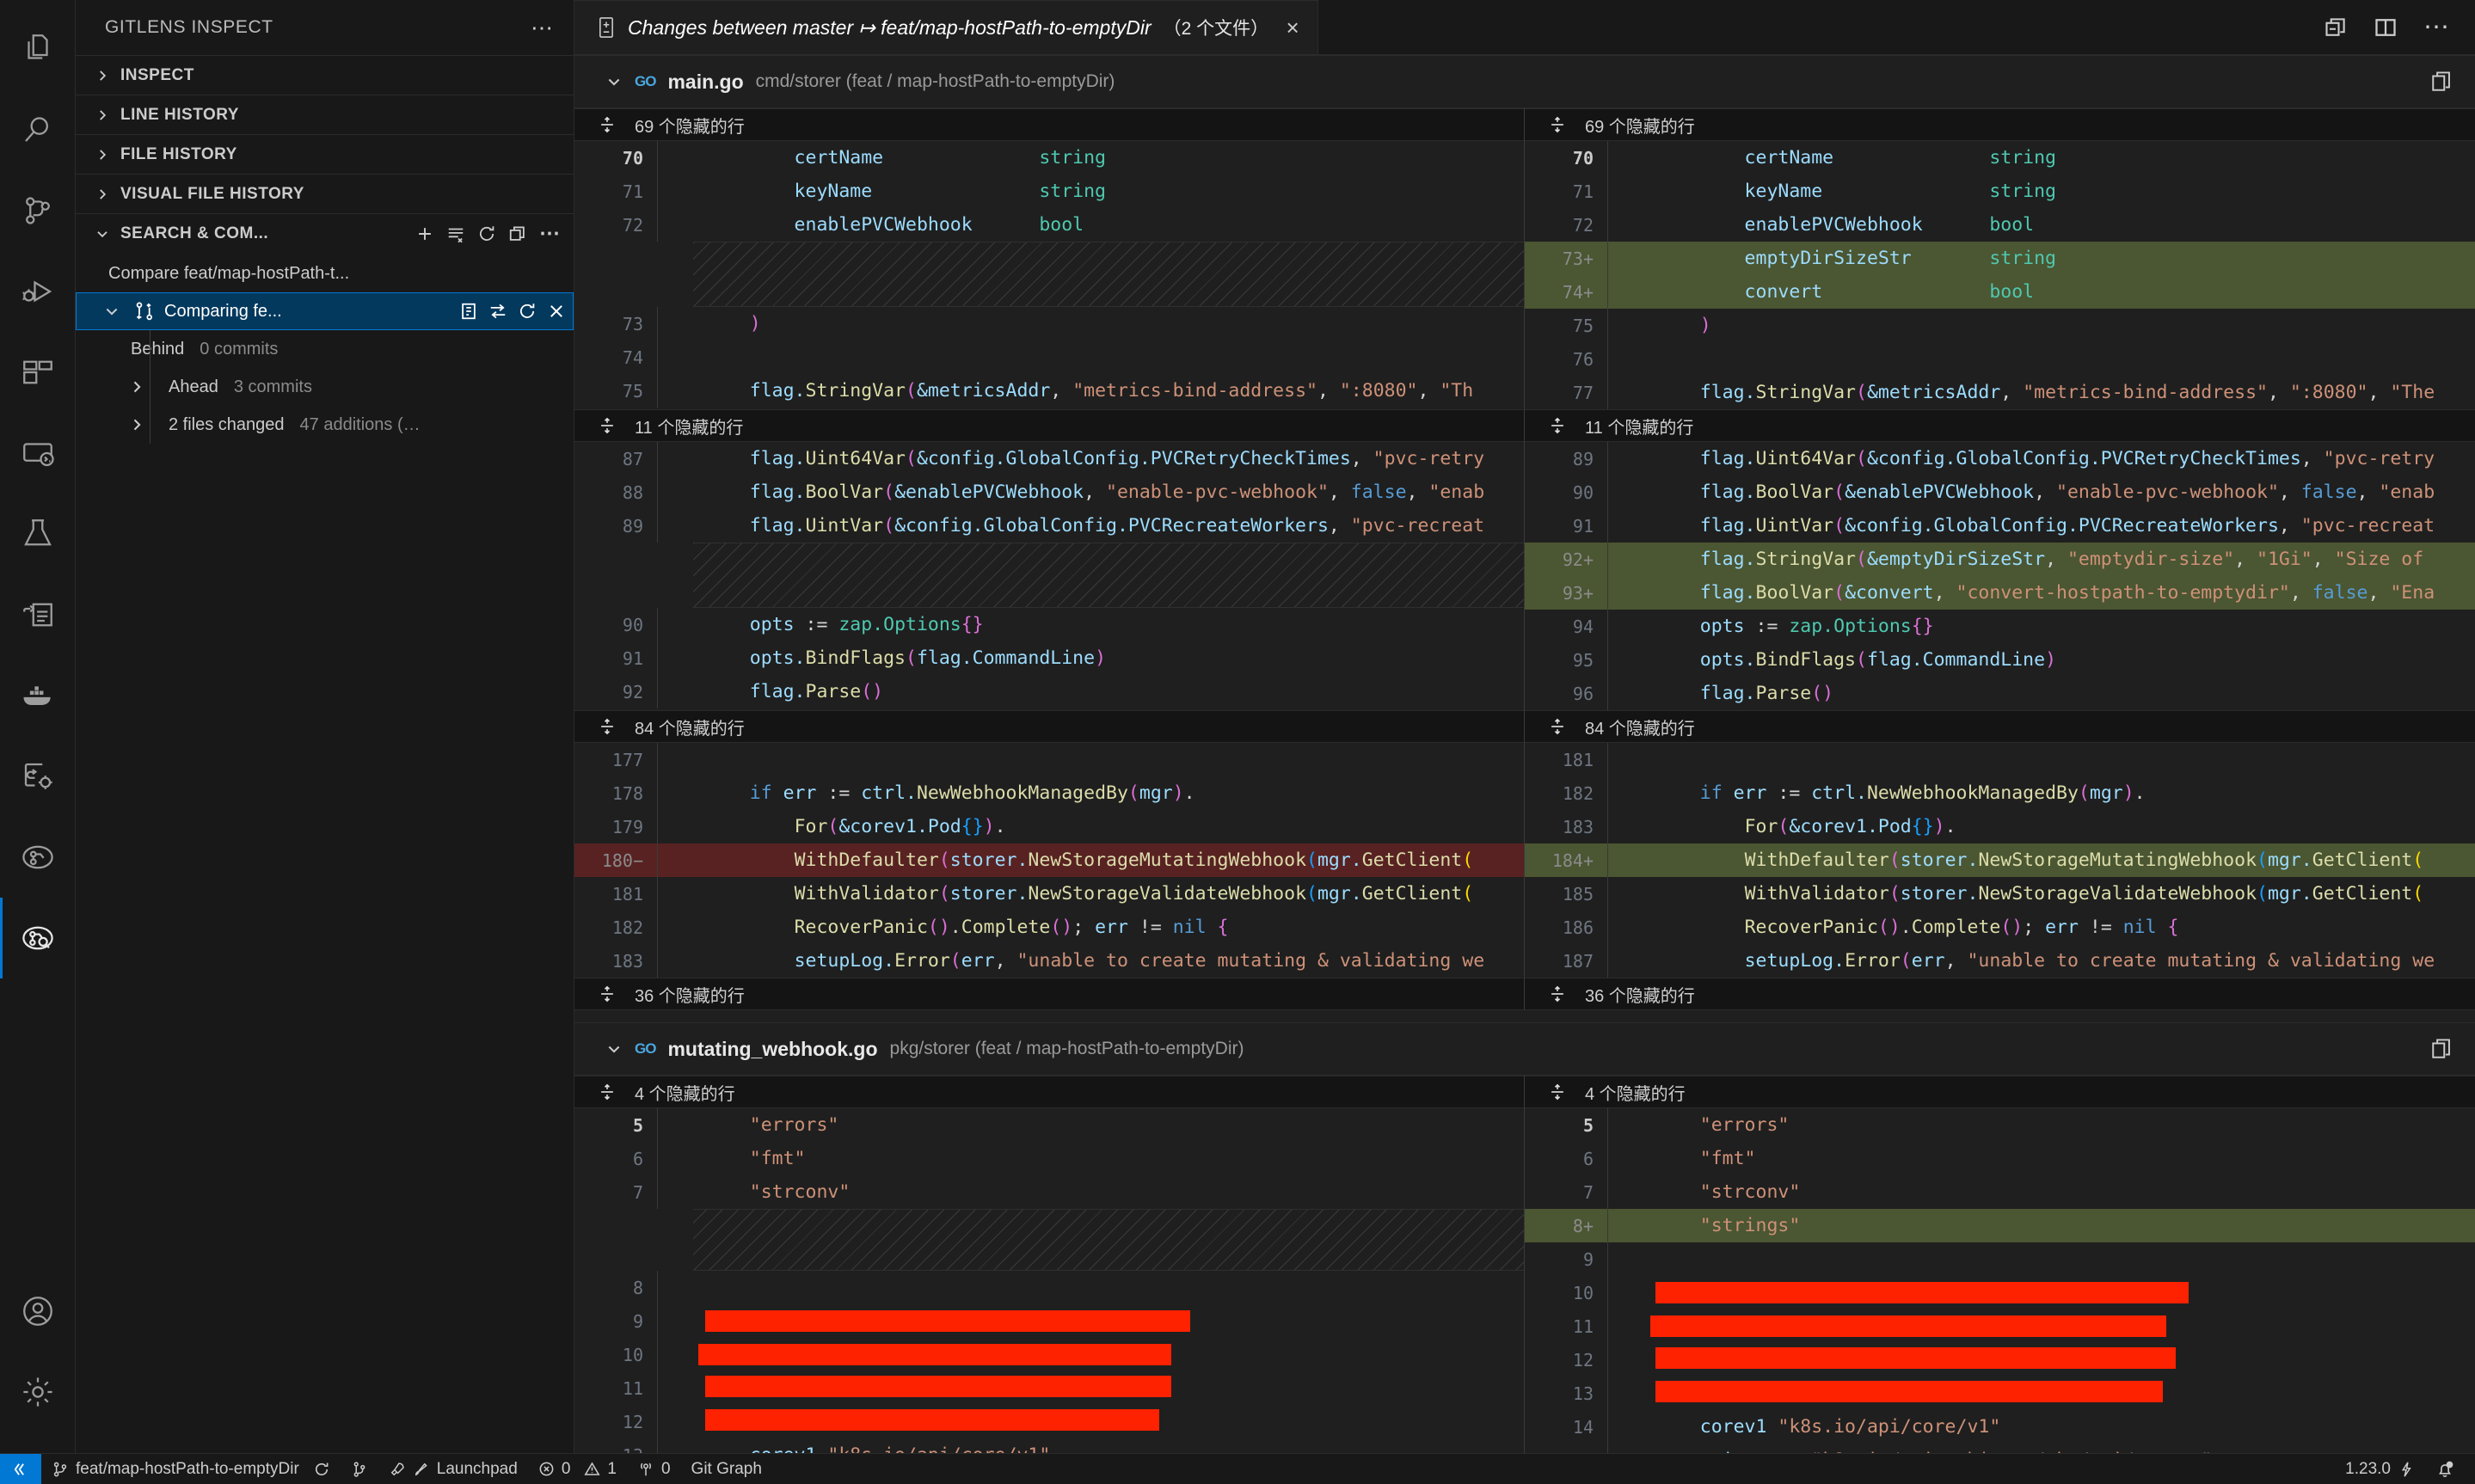  Describe the element at coordinates (38, 1392) in the screenshot. I see `gear-icon` at that location.